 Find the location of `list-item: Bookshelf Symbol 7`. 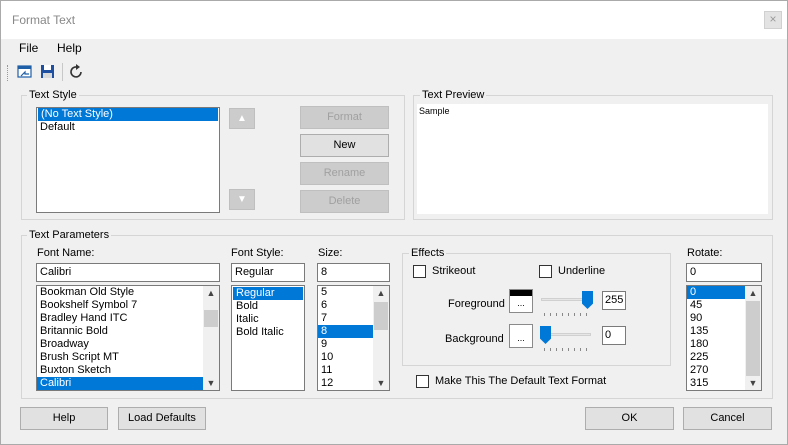

list-item: Bookshelf Symbol 7 is located at coordinates (120, 305).